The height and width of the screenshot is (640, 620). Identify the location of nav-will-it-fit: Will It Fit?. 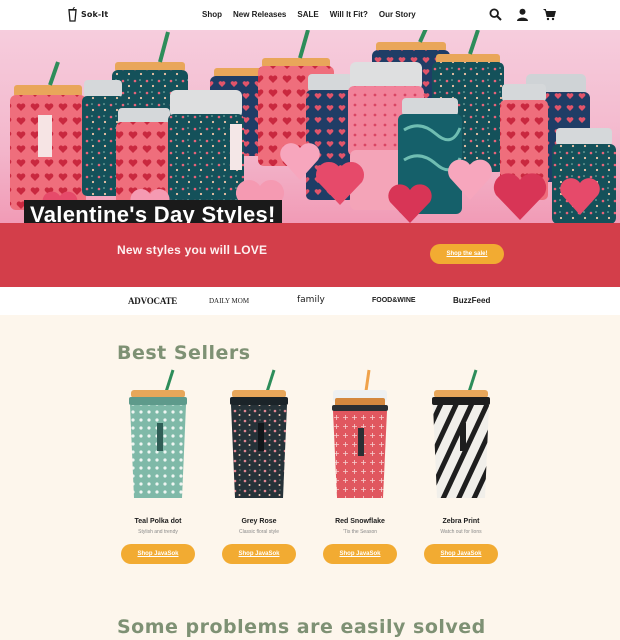
(349, 14).